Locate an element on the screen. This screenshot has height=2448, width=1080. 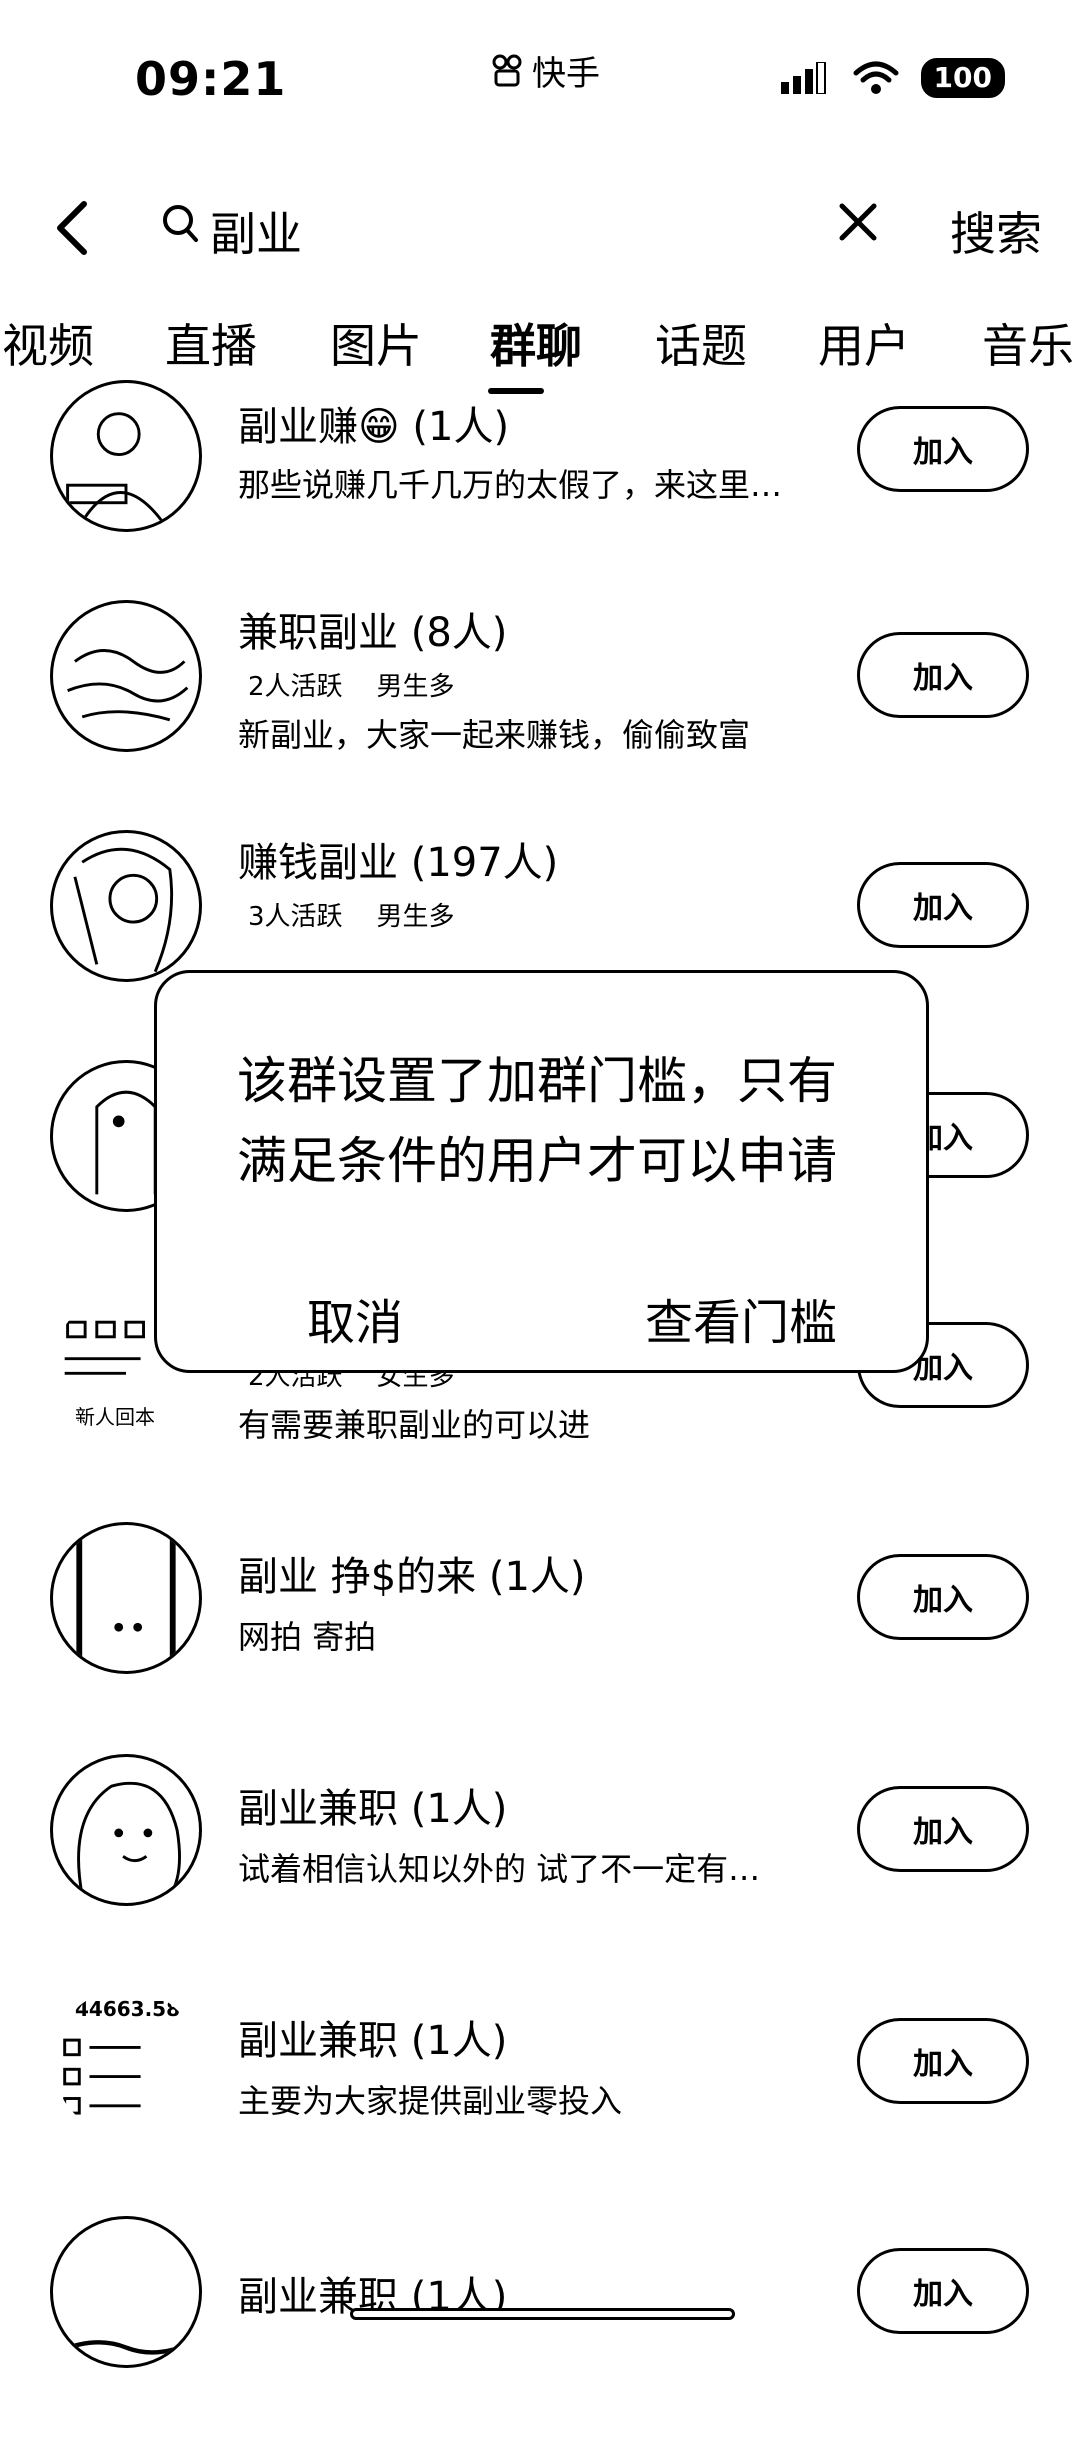
group-description: 有需要兼职副业的可以进 is located at coordinates (414, 1425).